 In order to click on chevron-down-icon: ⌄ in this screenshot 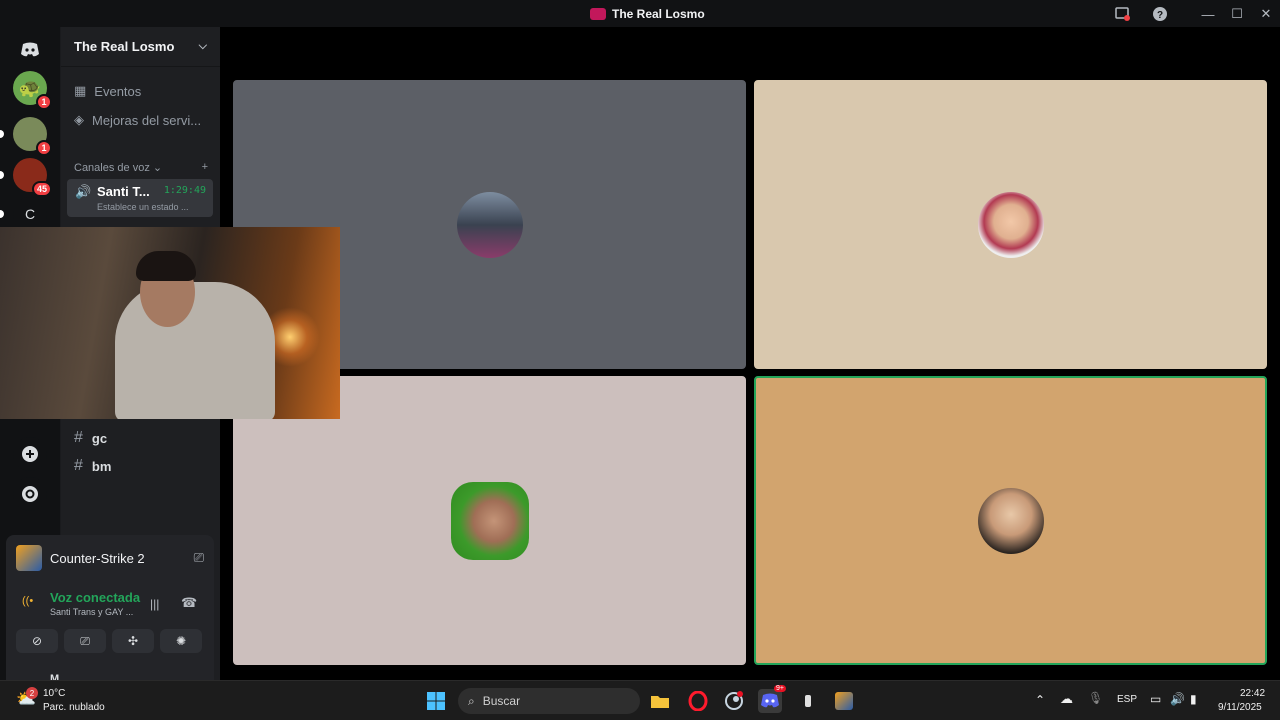, I will do `click(157, 168)`.